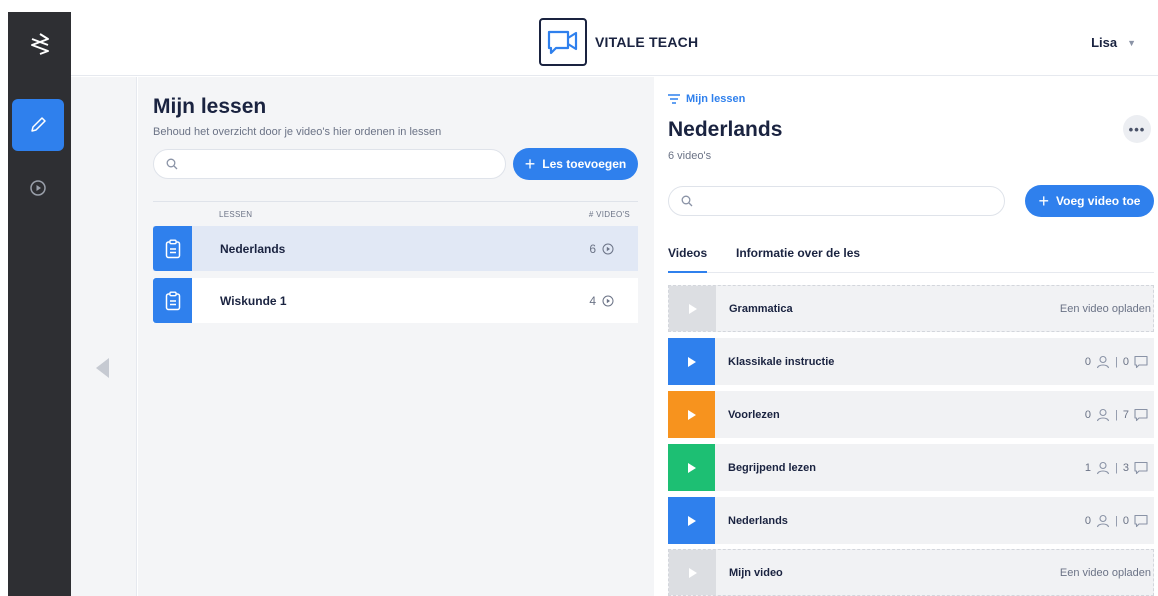 The width and height of the screenshot is (1158, 596). Describe the element at coordinates (911, 572) in the screenshot. I see `video-row: Mijn video Een video opladen` at that location.